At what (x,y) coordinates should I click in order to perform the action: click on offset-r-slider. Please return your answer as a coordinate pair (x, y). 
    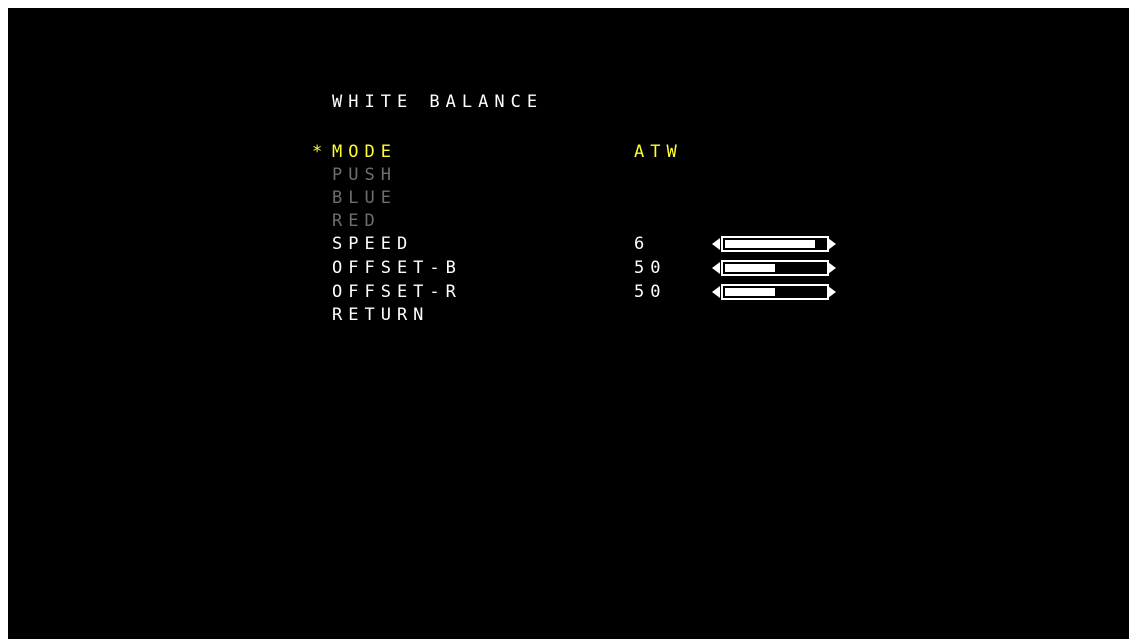
    Looking at the image, I should click on (774, 292).